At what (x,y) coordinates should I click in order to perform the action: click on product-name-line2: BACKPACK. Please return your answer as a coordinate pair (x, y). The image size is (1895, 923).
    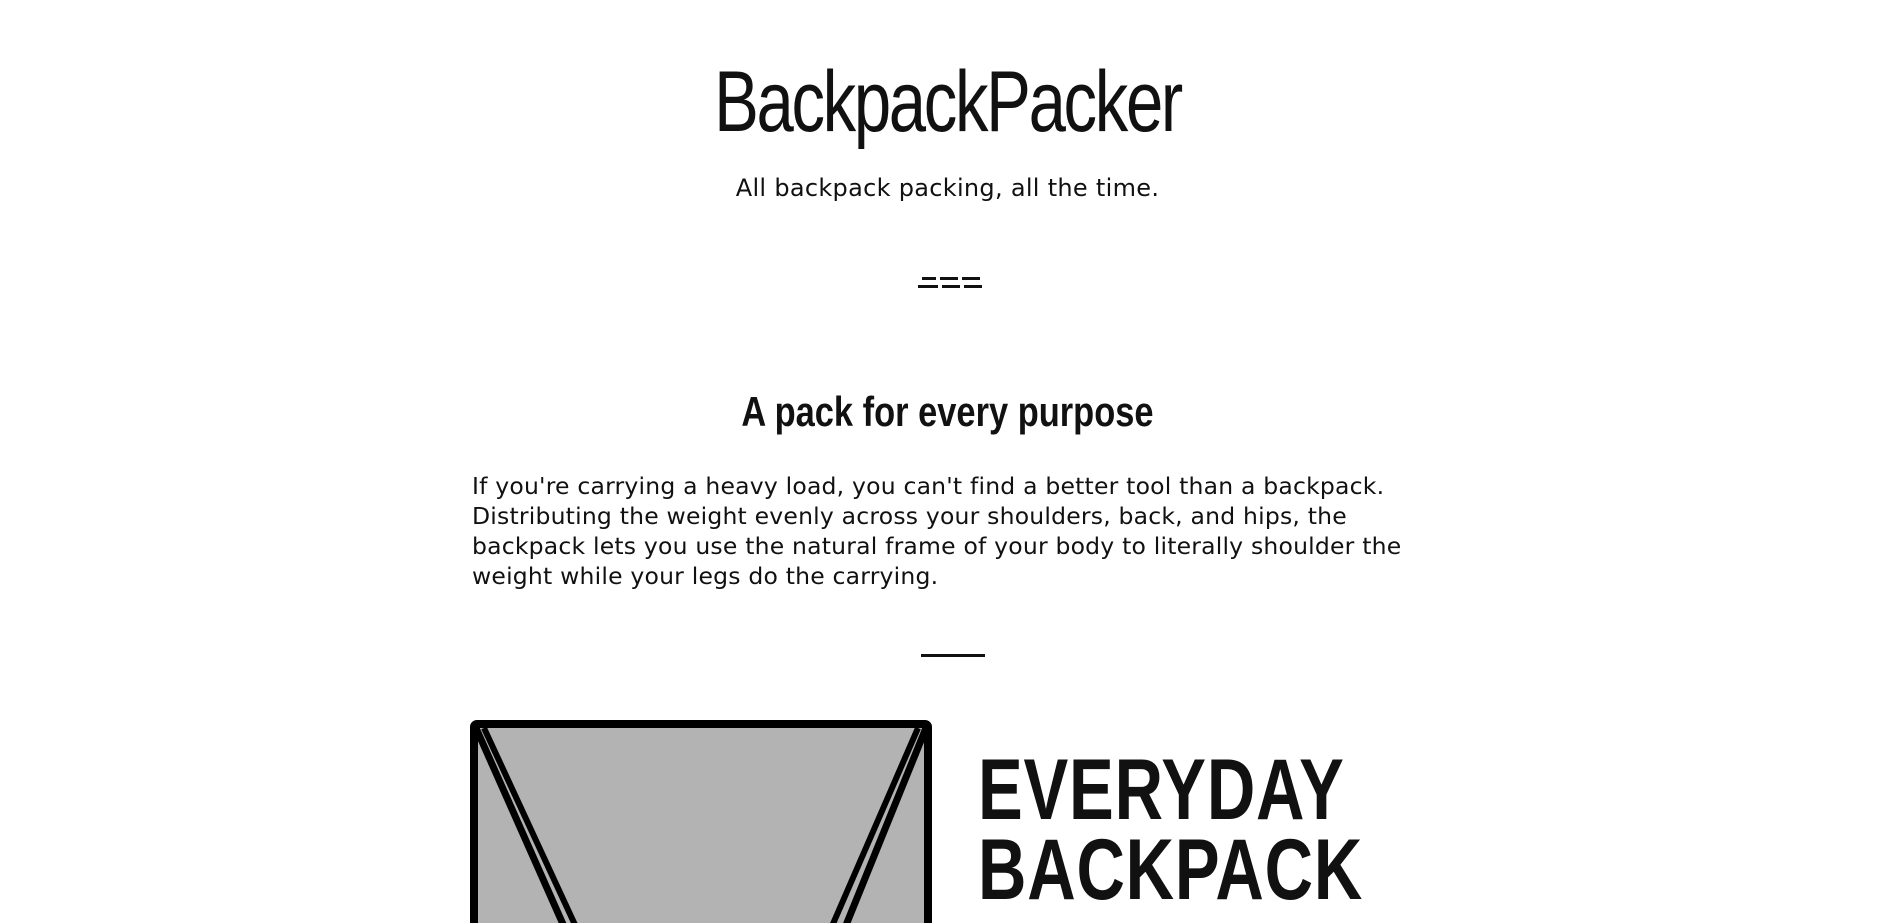
    Looking at the image, I should click on (1171, 870).